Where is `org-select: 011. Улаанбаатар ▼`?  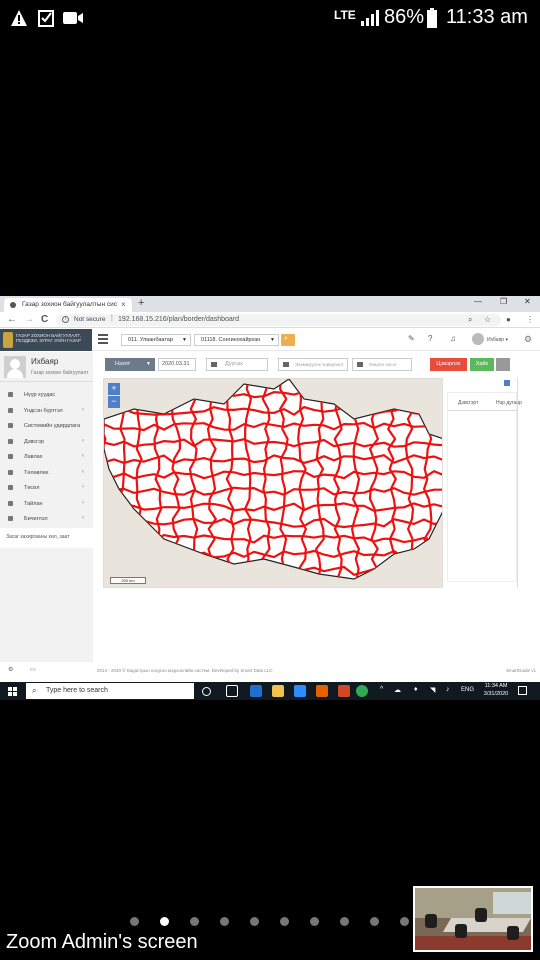 org-select: 011. Улаанбаатар ▼ is located at coordinates (156, 340).